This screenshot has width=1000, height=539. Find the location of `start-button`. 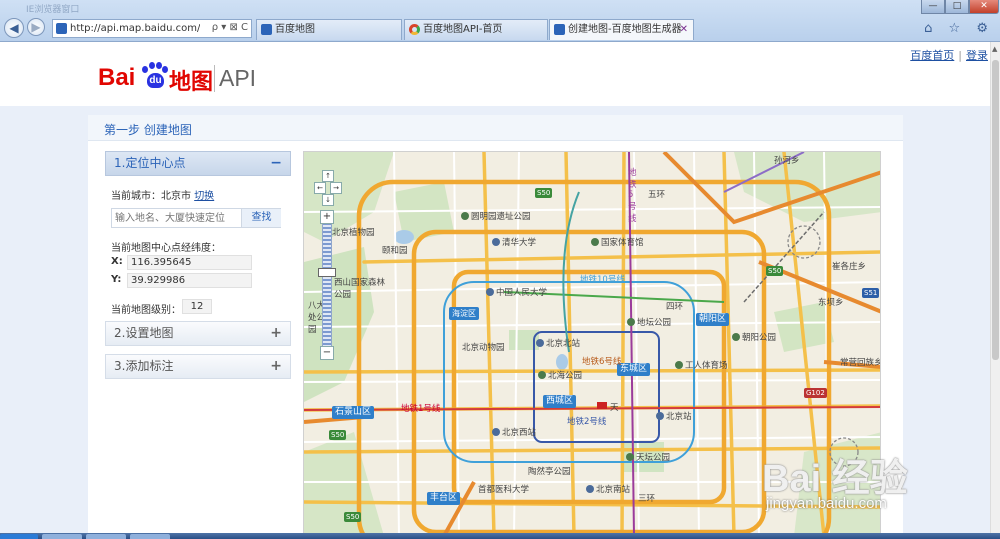

start-button is located at coordinates (19, 536).